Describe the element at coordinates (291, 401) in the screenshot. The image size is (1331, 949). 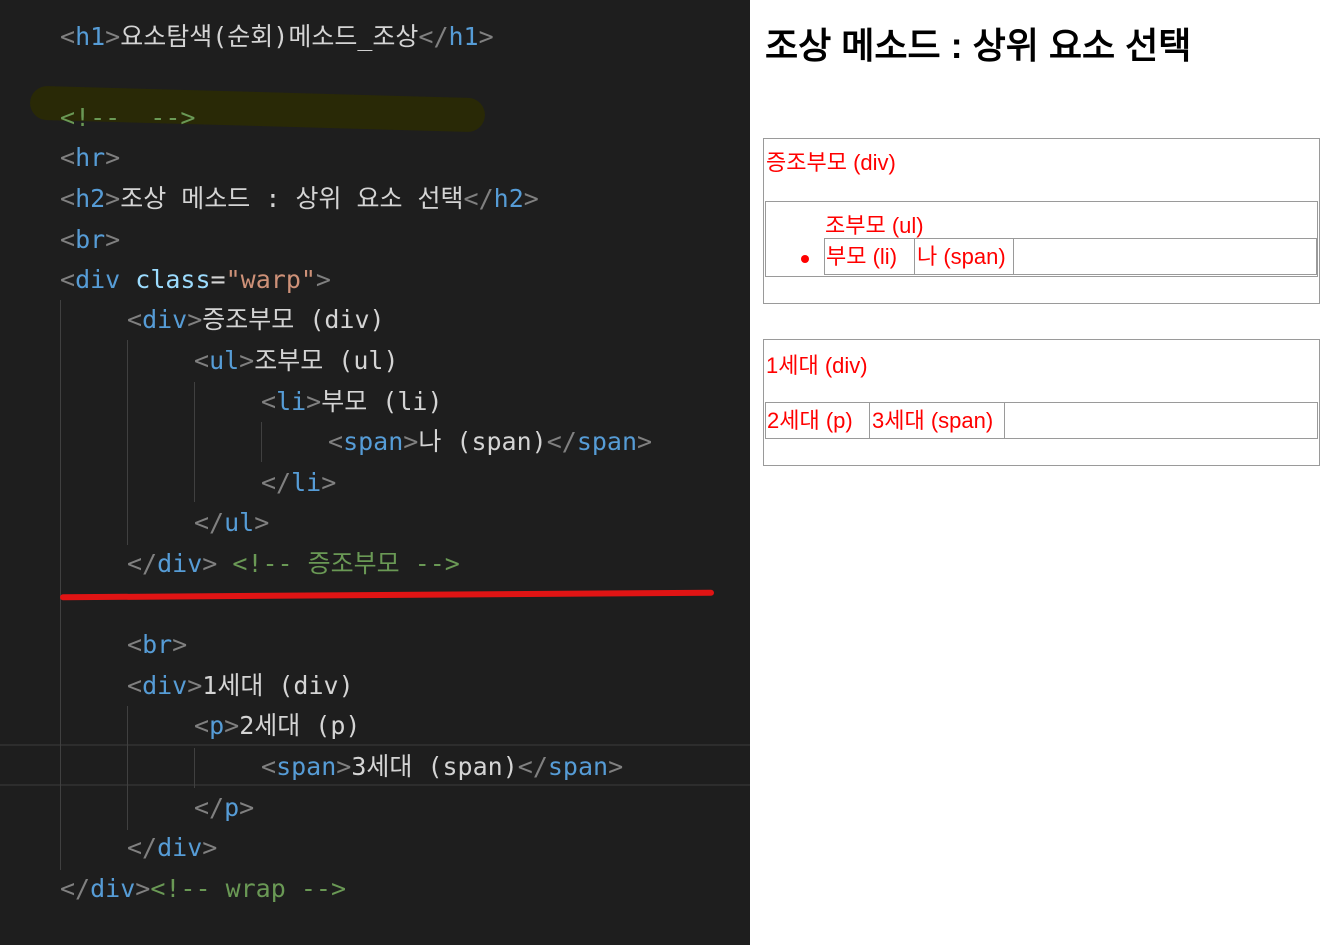
I see `tag-name: li` at that location.